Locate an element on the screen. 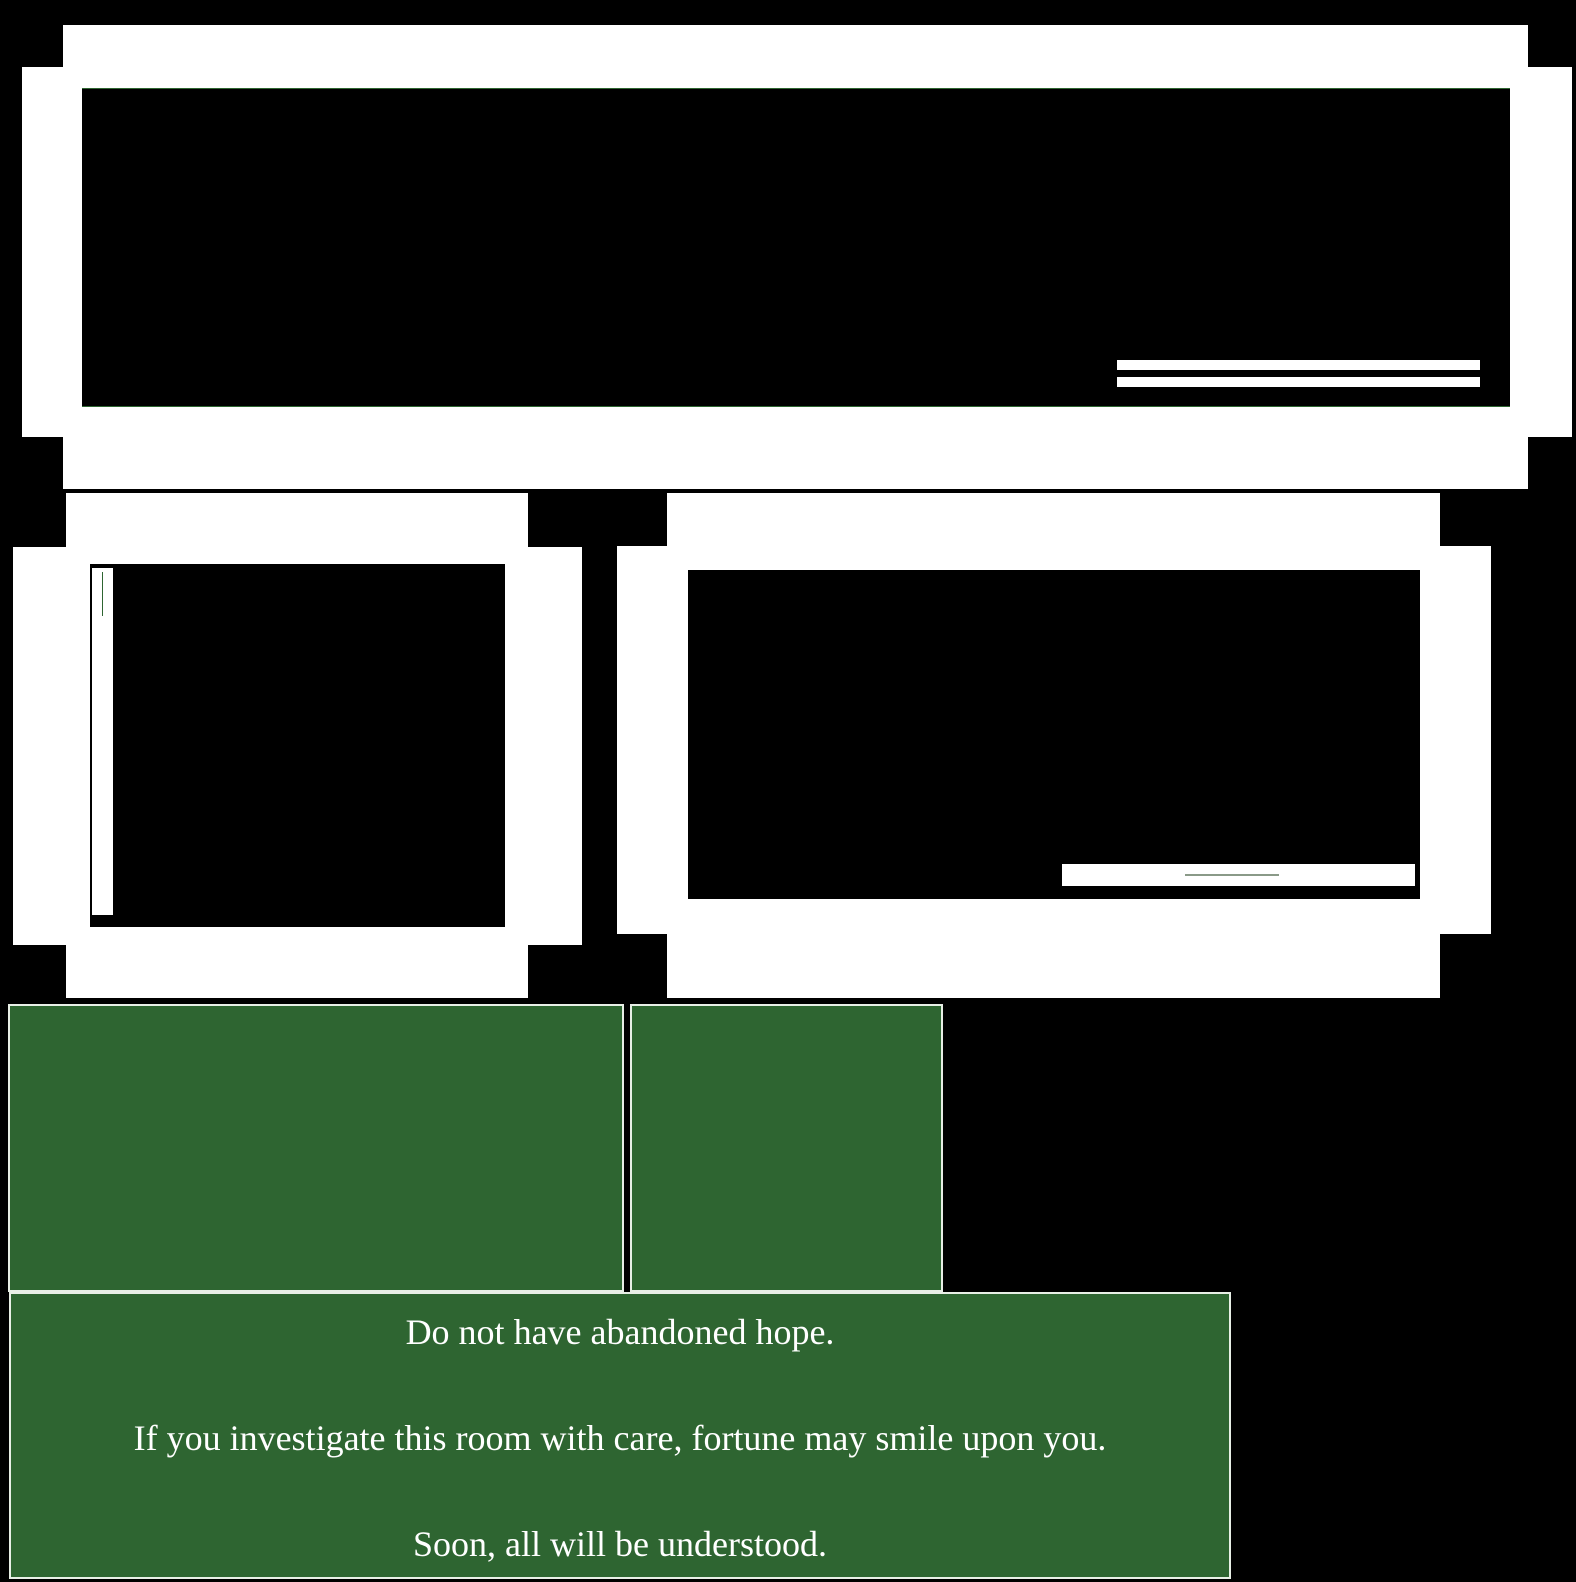  inventory-panel is located at coordinates (316, 1148).